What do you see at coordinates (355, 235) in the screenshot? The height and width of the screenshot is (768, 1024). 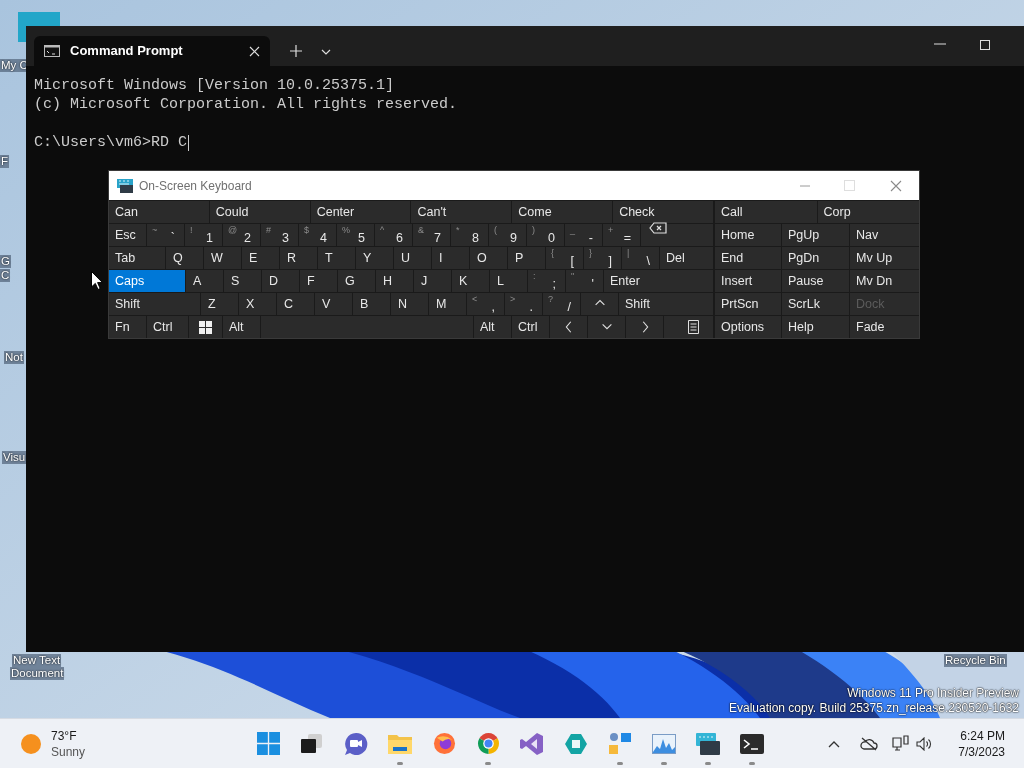 I see `key: % 5` at bounding box center [355, 235].